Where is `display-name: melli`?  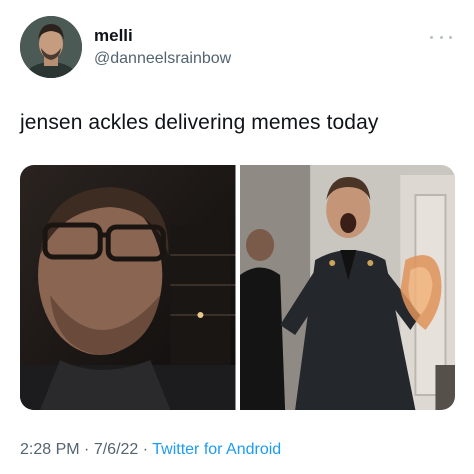
display-name: melli is located at coordinates (113, 36).